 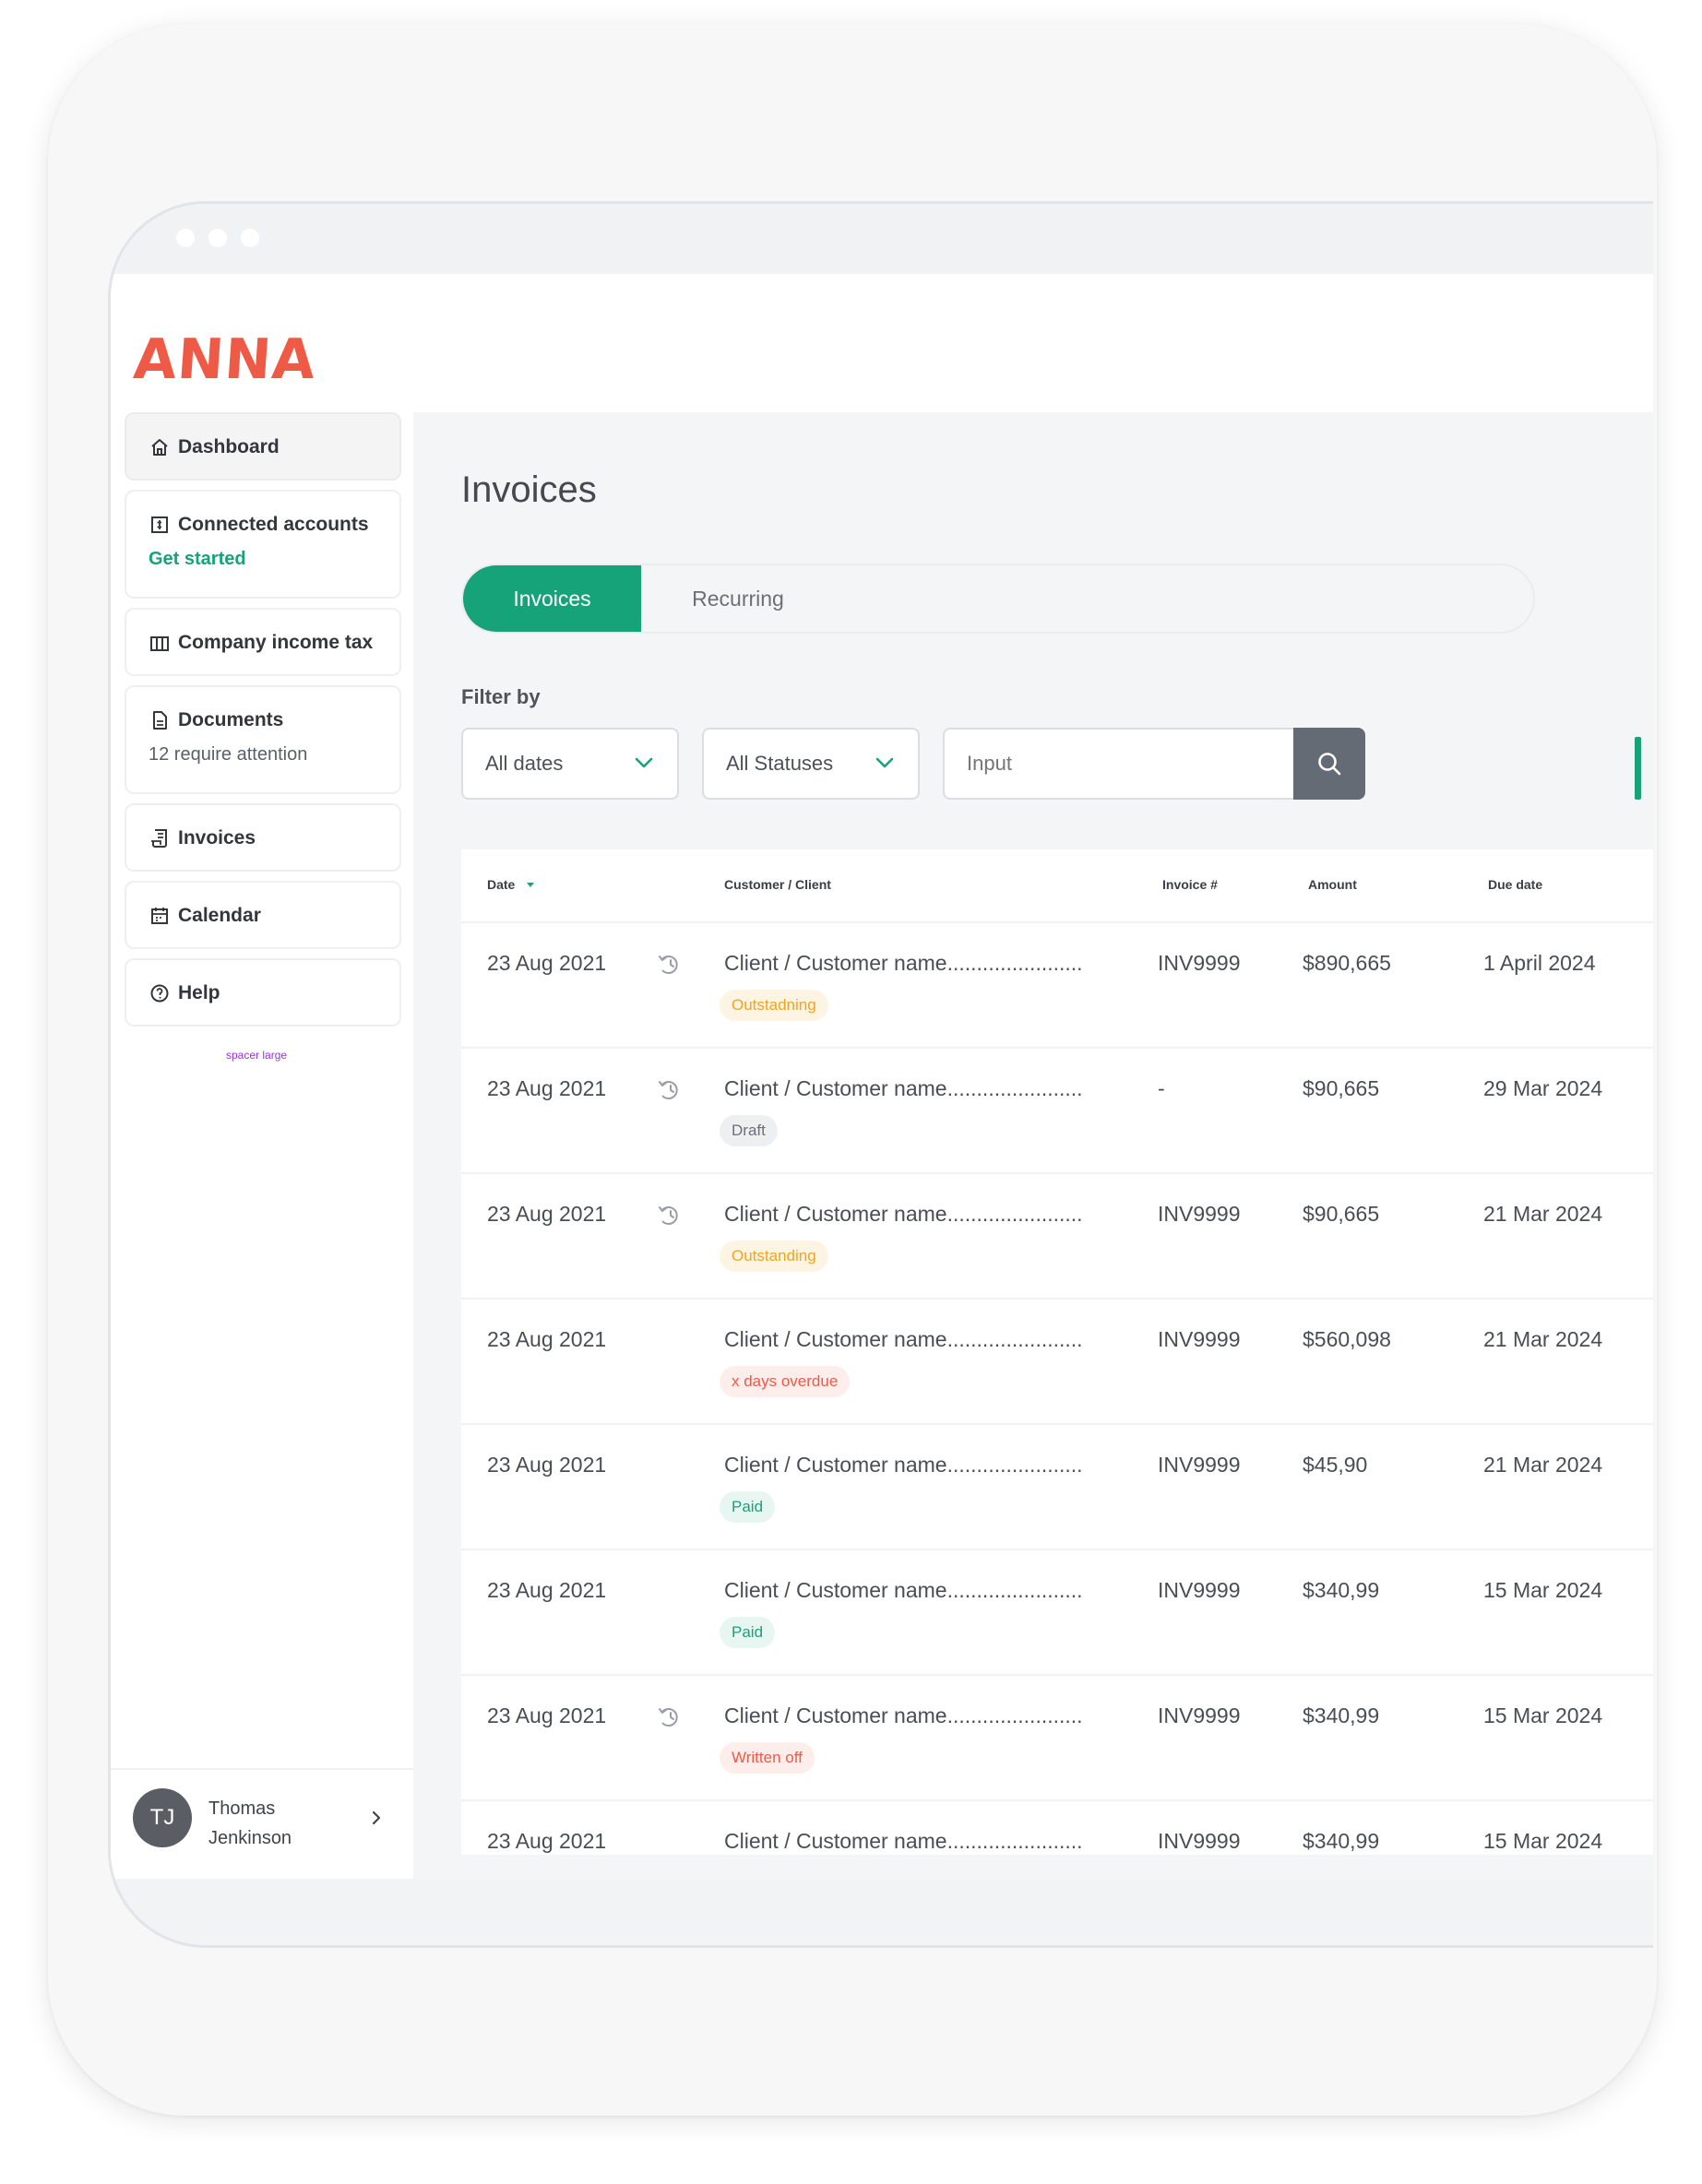 I want to click on help-icon, so click(x=159, y=993).